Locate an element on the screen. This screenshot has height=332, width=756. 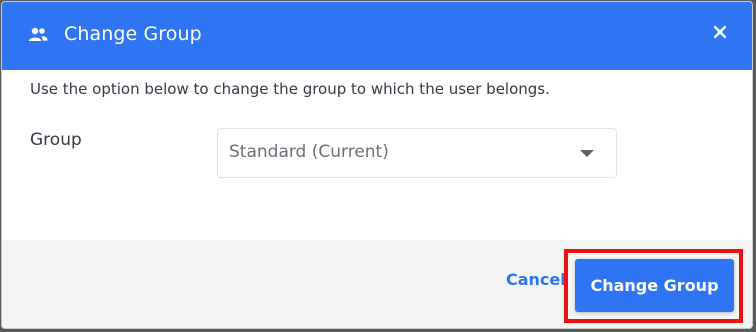
group-select: Standard (Current) is located at coordinates (417, 153).